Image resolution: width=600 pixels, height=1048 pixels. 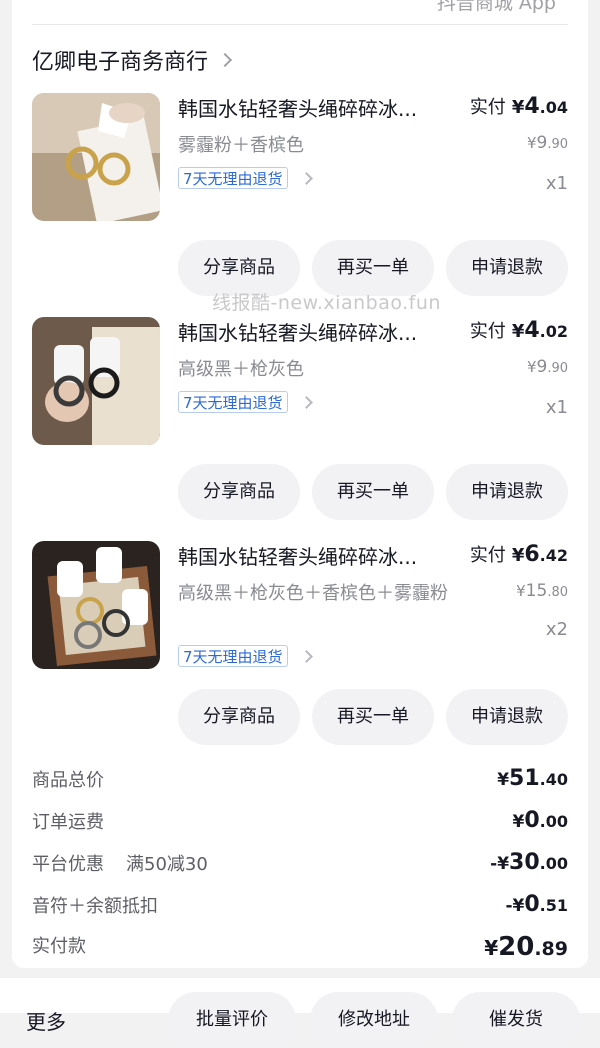 I want to click on urge-shipping-button: 催发货, so click(x=516, y=1020).